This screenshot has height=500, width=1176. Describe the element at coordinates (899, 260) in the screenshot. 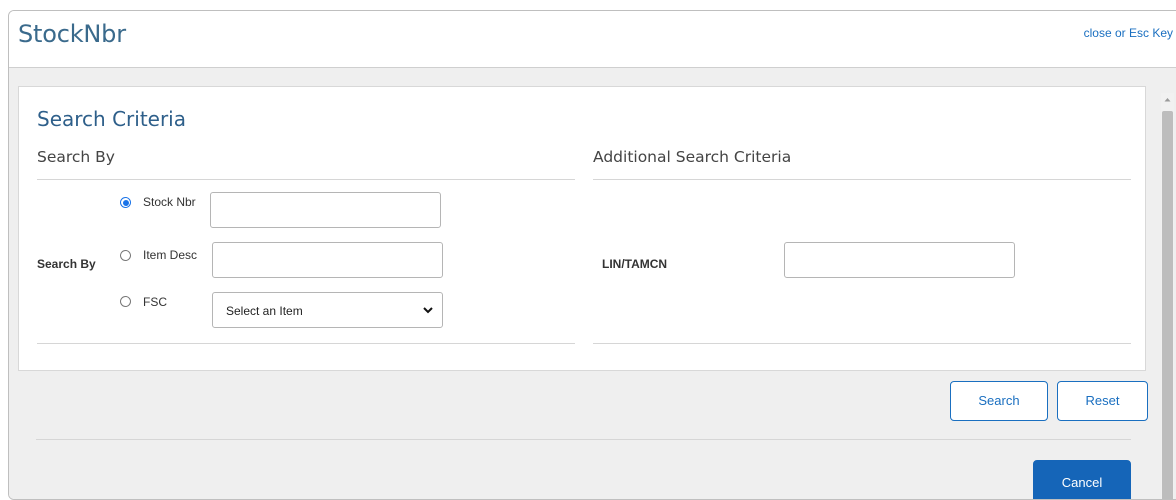

I see `lin-tamcn-input` at that location.